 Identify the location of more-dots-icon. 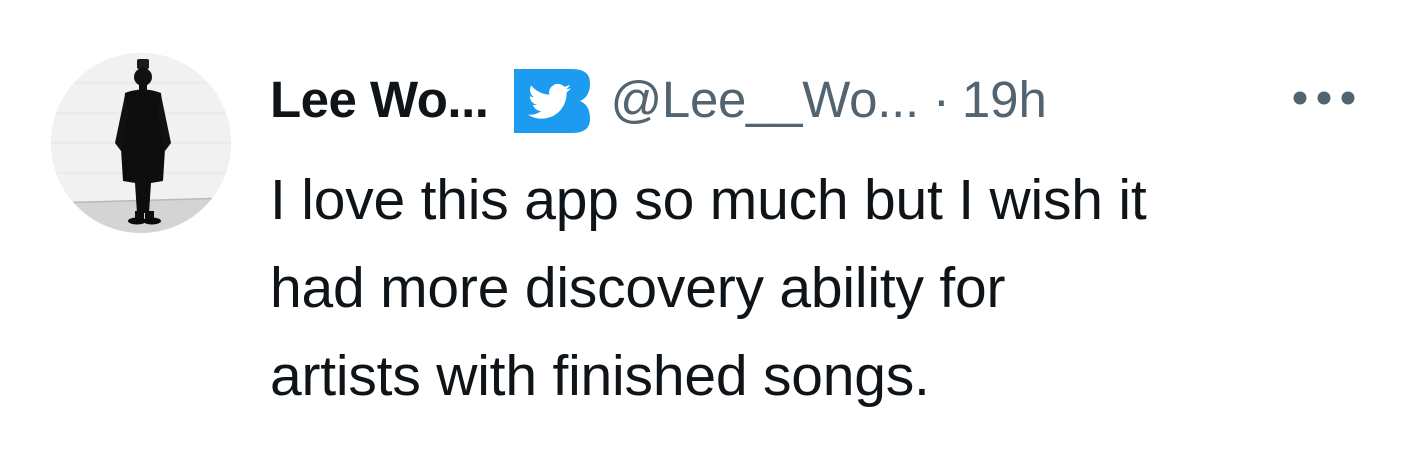
(1324, 98).